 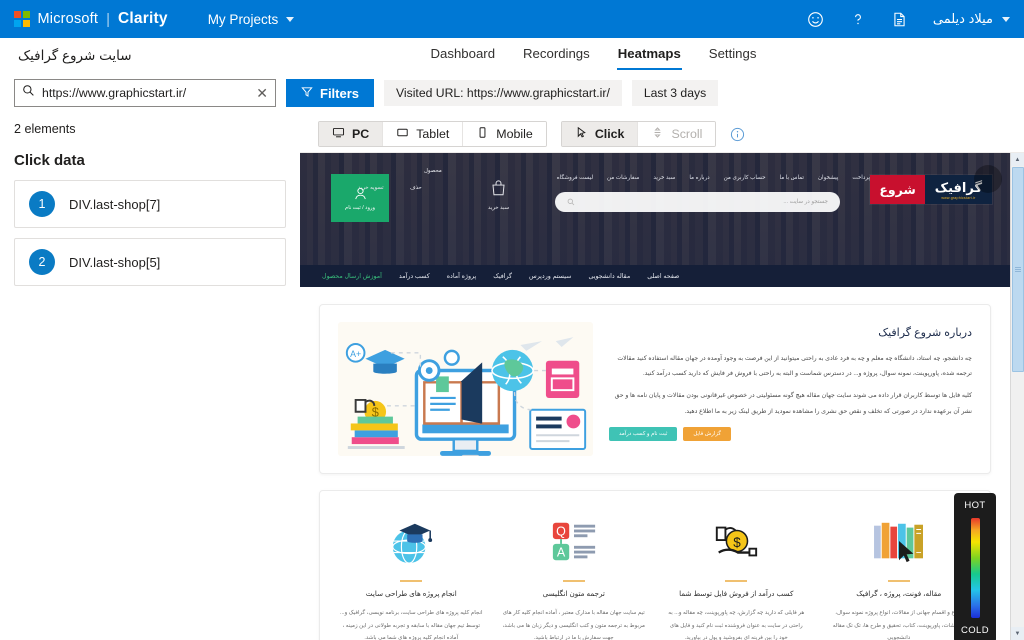 I want to click on filter-funnel-icon, so click(x=307, y=93).